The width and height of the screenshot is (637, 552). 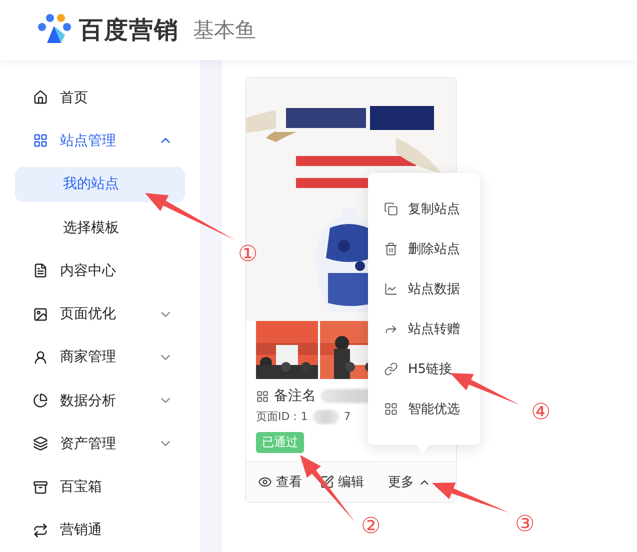 What do you see at coordinates (100, 444) in the screenshot?
I see `nav-item: 资产管理` at bounding box center [100, 444].